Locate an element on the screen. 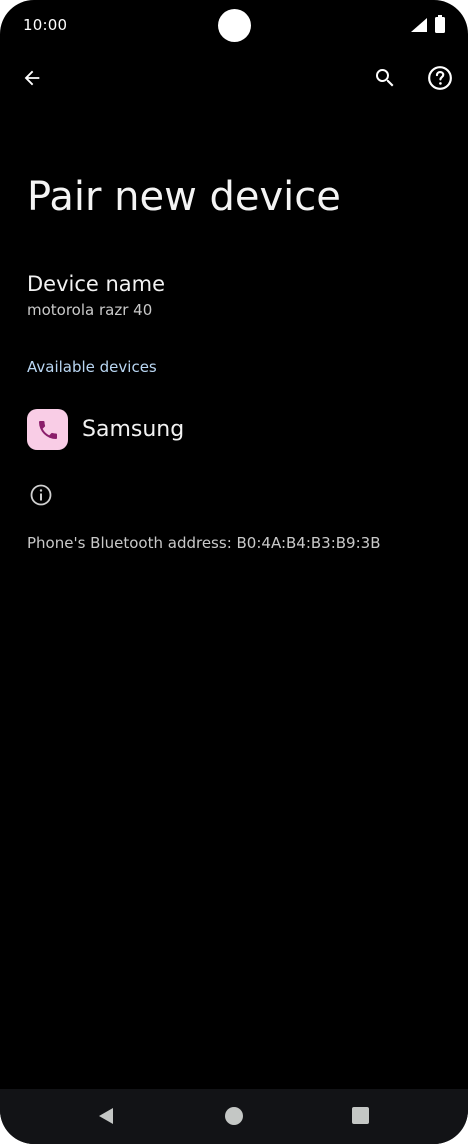  camera-cutout is located at coordinates (234, 25).